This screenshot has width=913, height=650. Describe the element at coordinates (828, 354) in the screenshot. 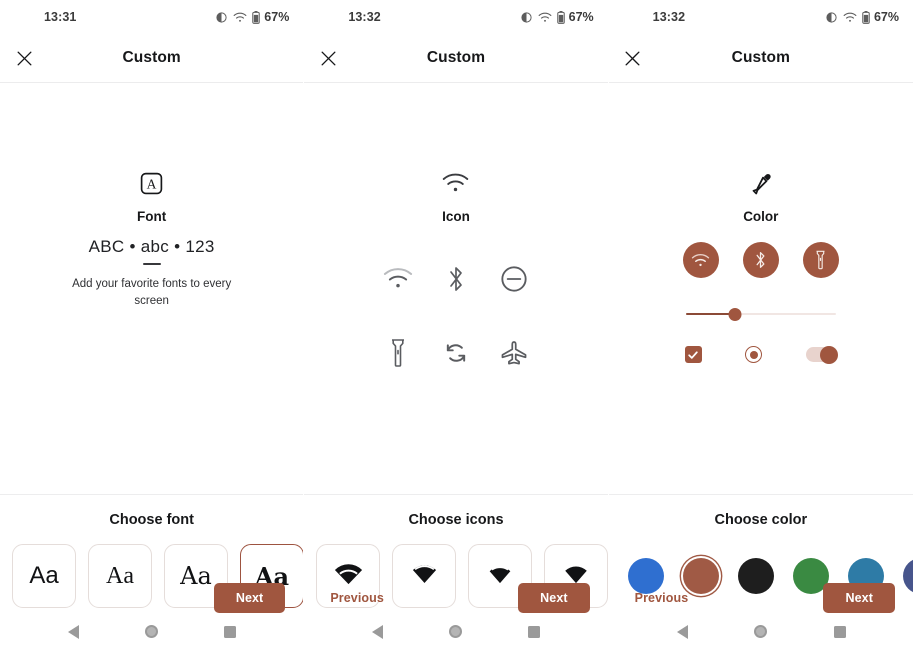

I see `toggle-knob` at that location.